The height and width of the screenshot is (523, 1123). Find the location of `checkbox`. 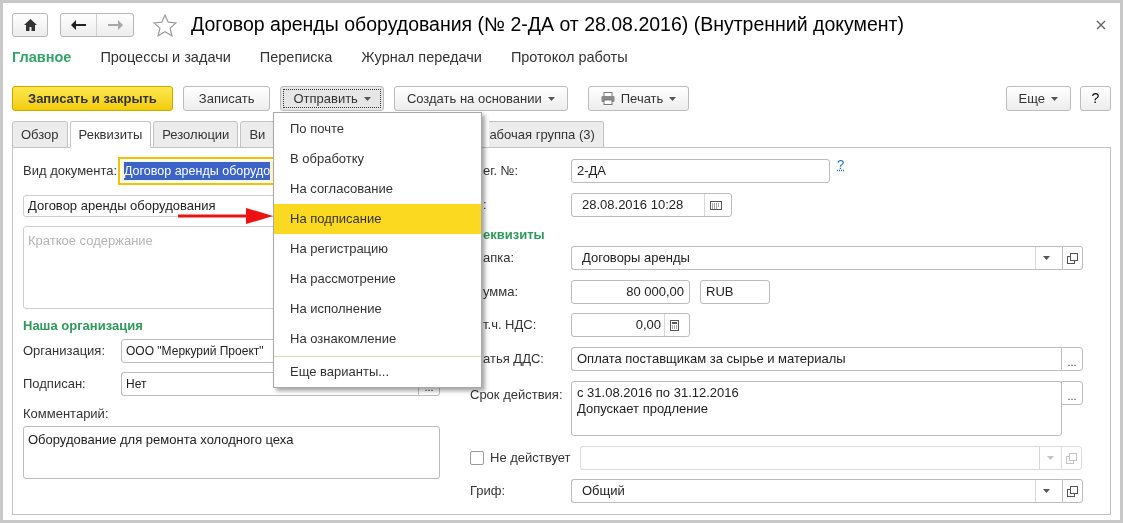

checkbox is located at coordinates (477, 458).